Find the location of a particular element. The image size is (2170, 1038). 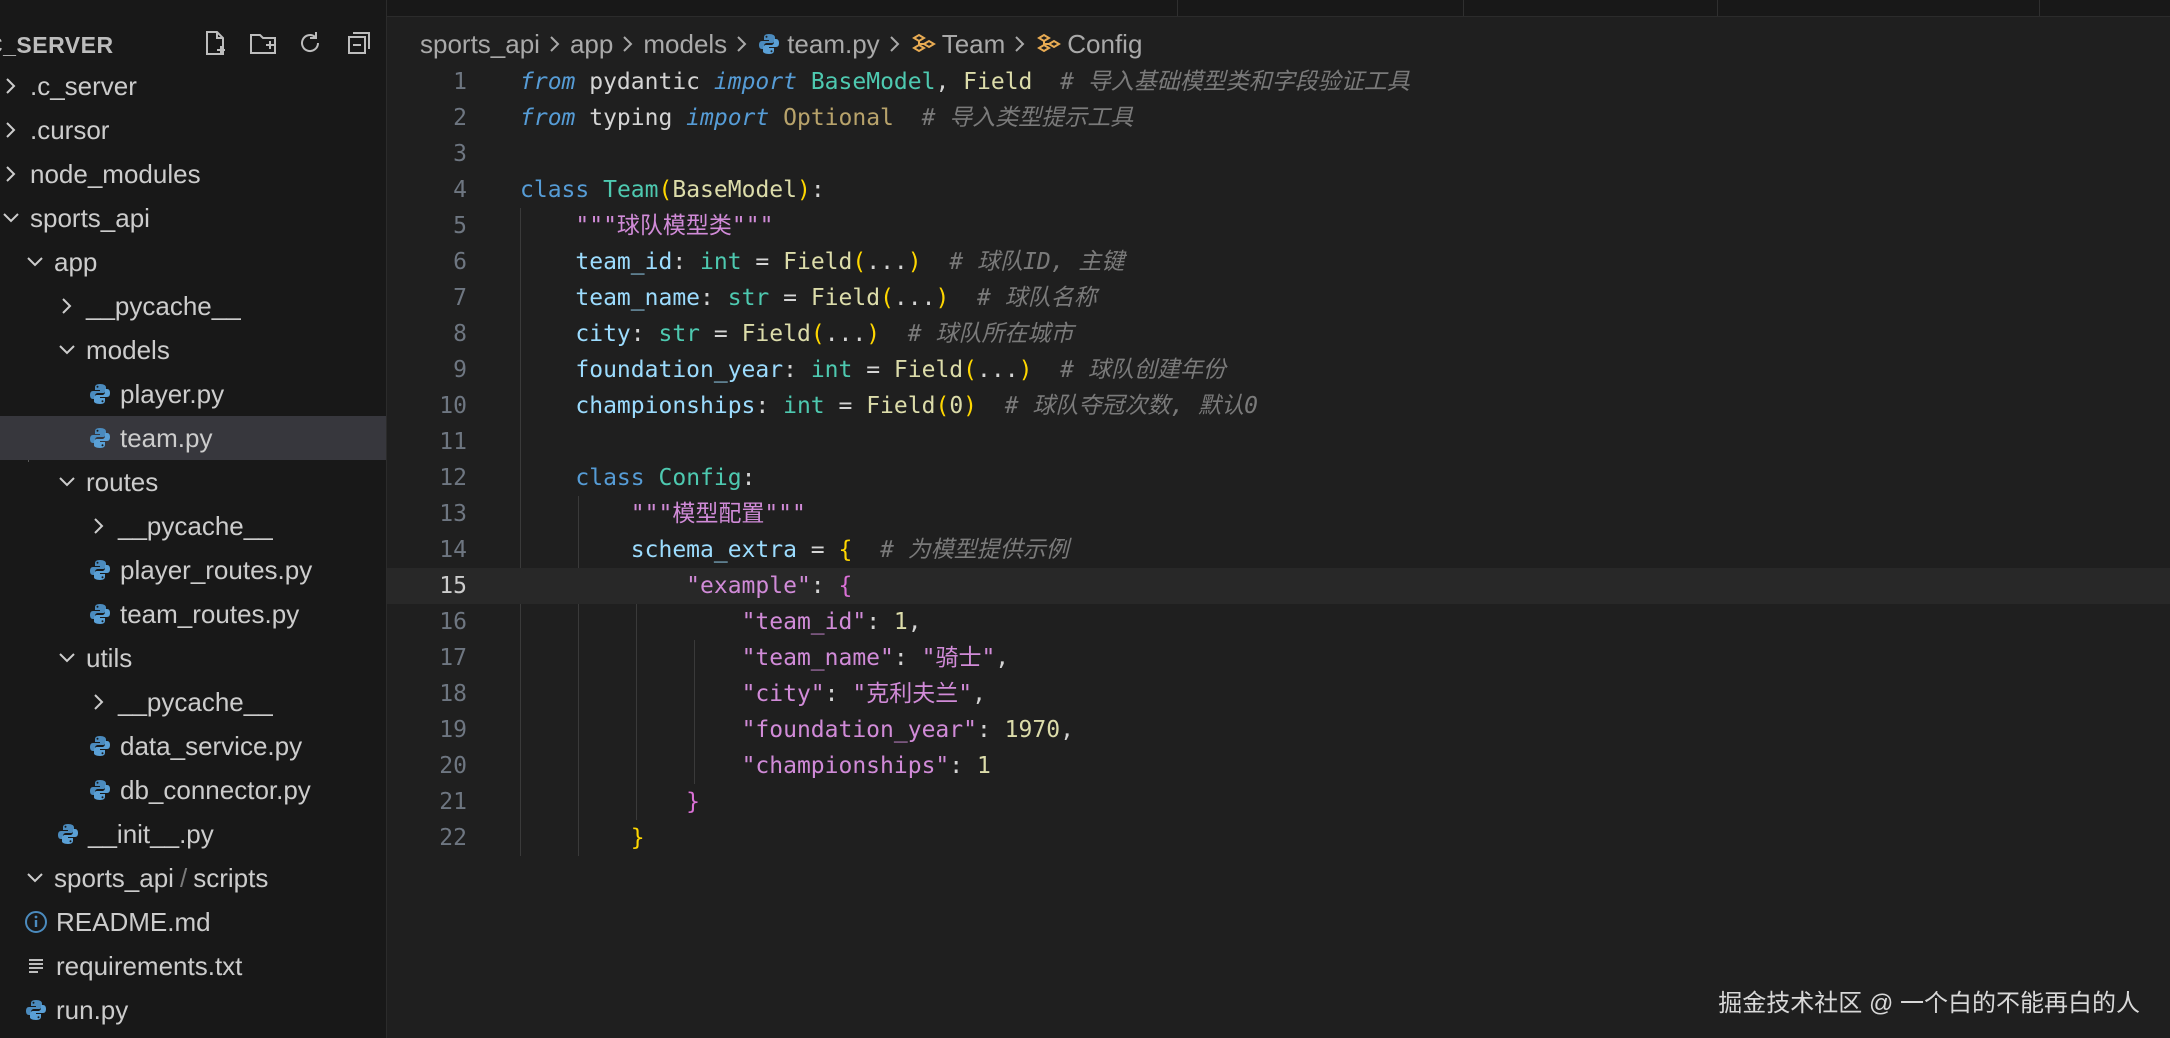

code-token: pydantic is located at coordinates (644, 82).